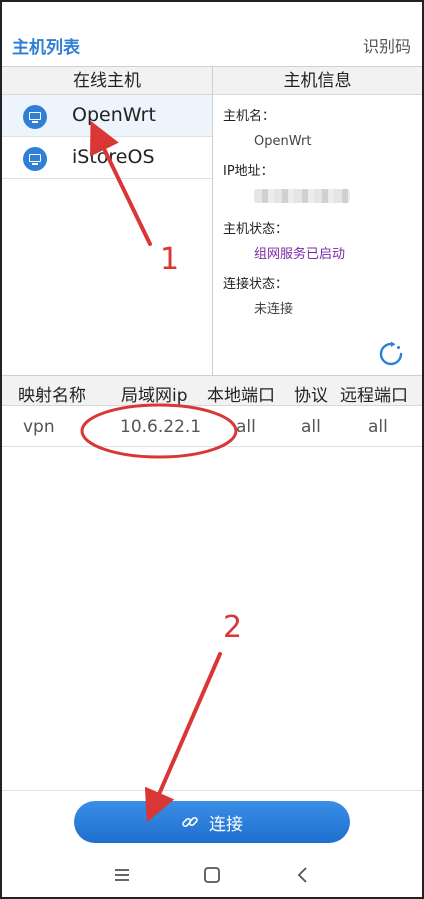 The width and height of the screenshot is (424, 899). What do you see at coordinates (154, 396) in the screenshot?
I see `column-header: 局域网ip` at bounding box center [154, 396].